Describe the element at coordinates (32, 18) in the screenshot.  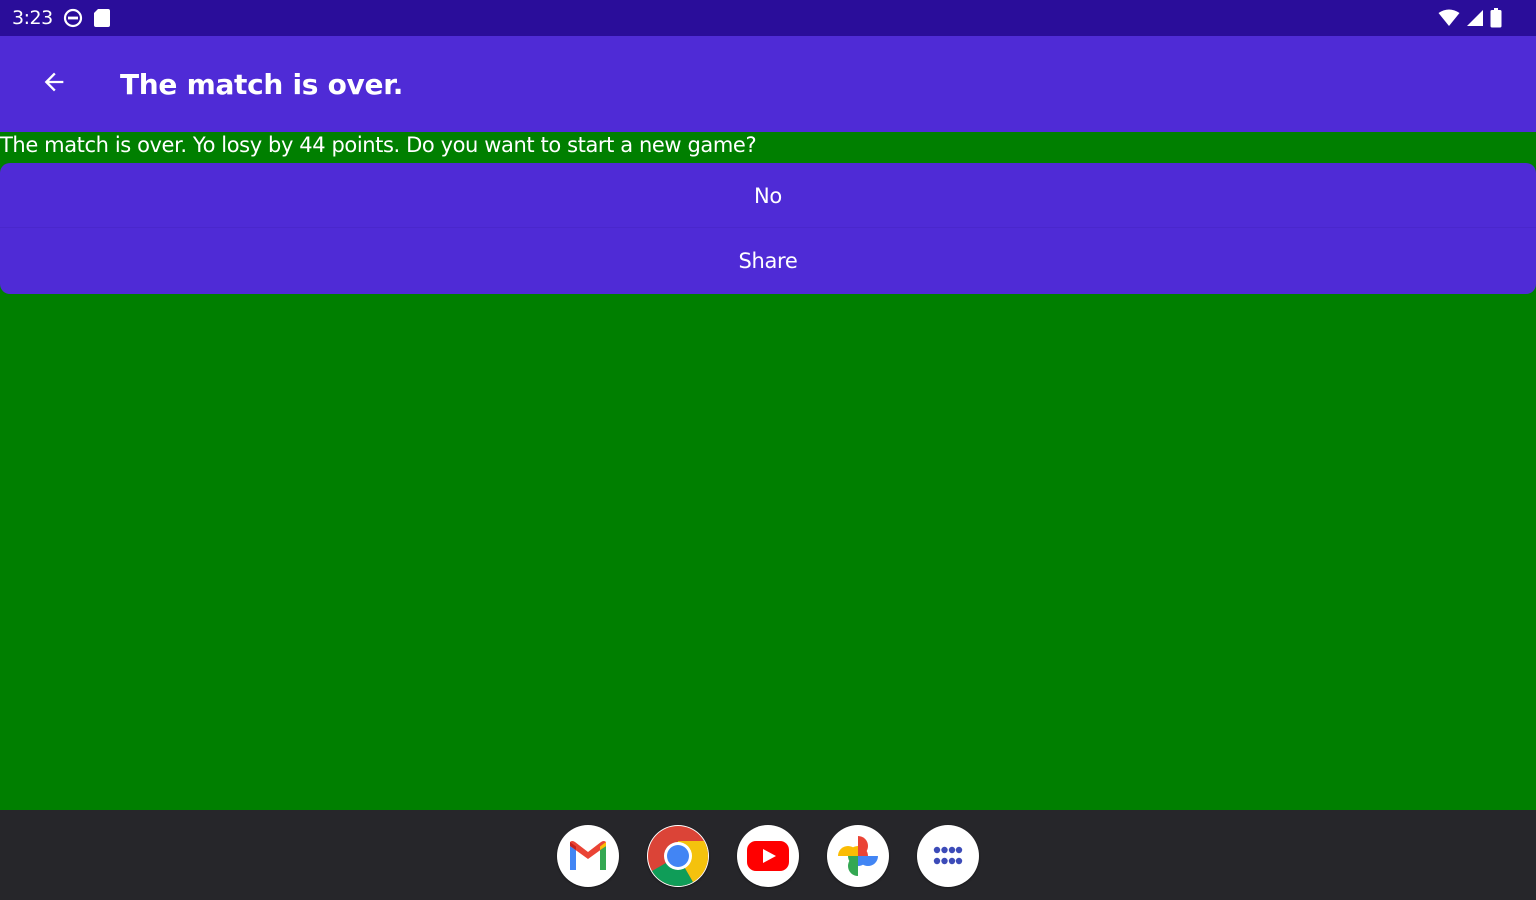
I see `status-time: 3:23` at that location.